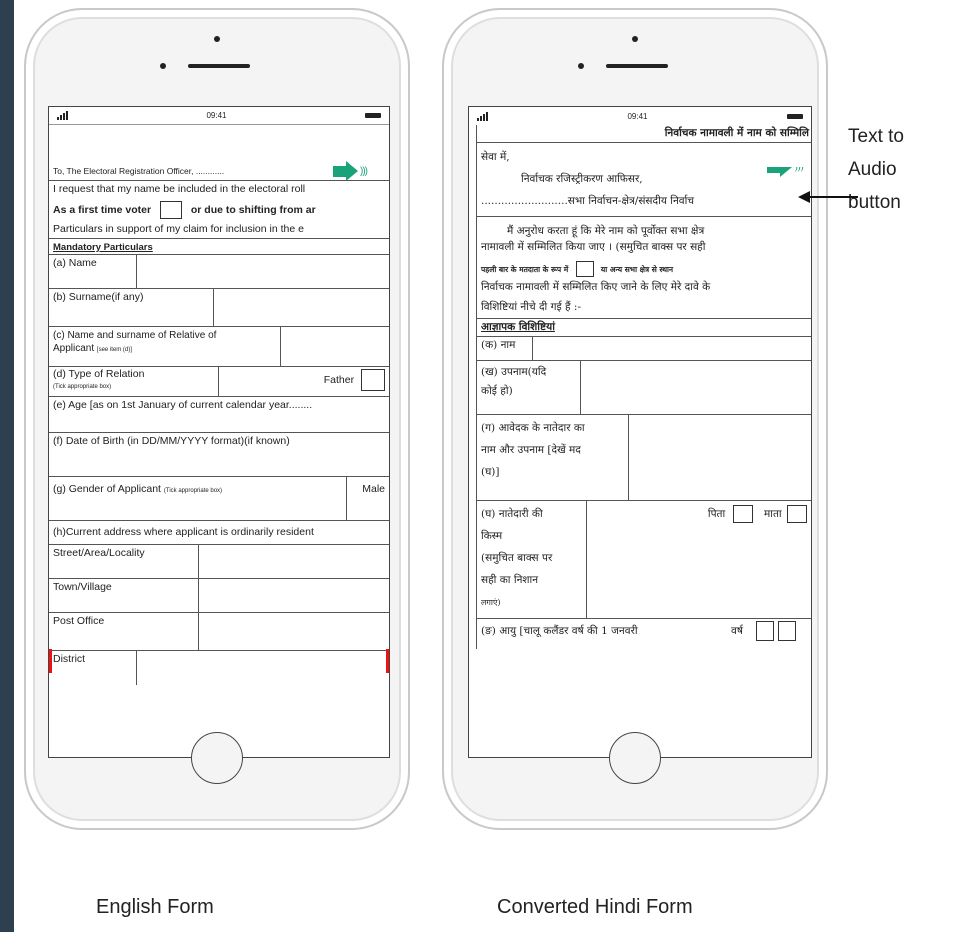  Describe the element at coordinates (50, 661) in the screenshot. I see `scroll-marker-left` at that location.